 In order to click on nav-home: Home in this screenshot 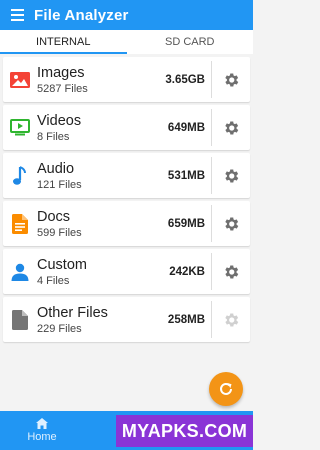, I will do `click(42, 430)`.